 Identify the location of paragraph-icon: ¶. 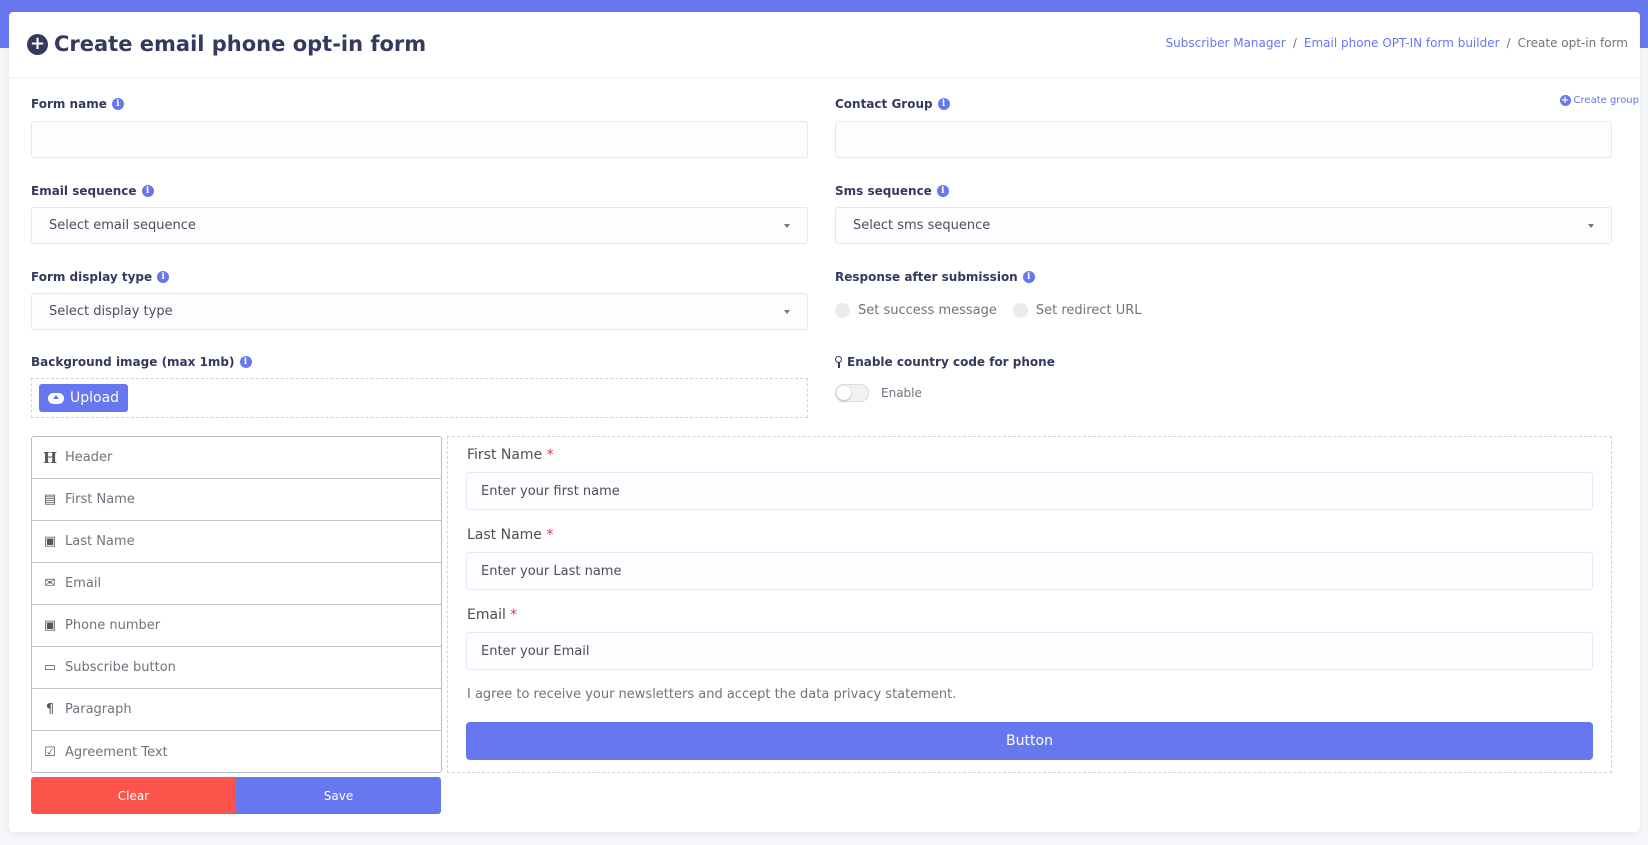
(50, 709).